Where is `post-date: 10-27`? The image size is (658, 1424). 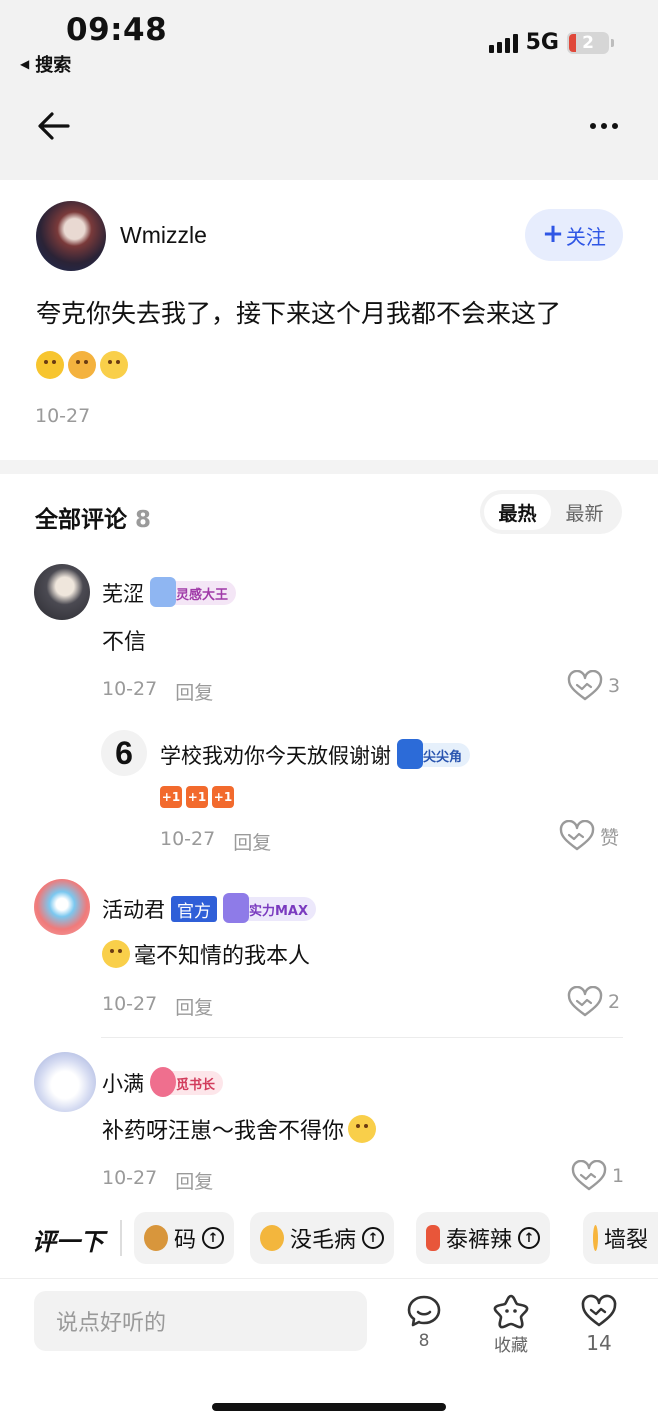
post-date: 10-27 is located at coordinates (63, 416).